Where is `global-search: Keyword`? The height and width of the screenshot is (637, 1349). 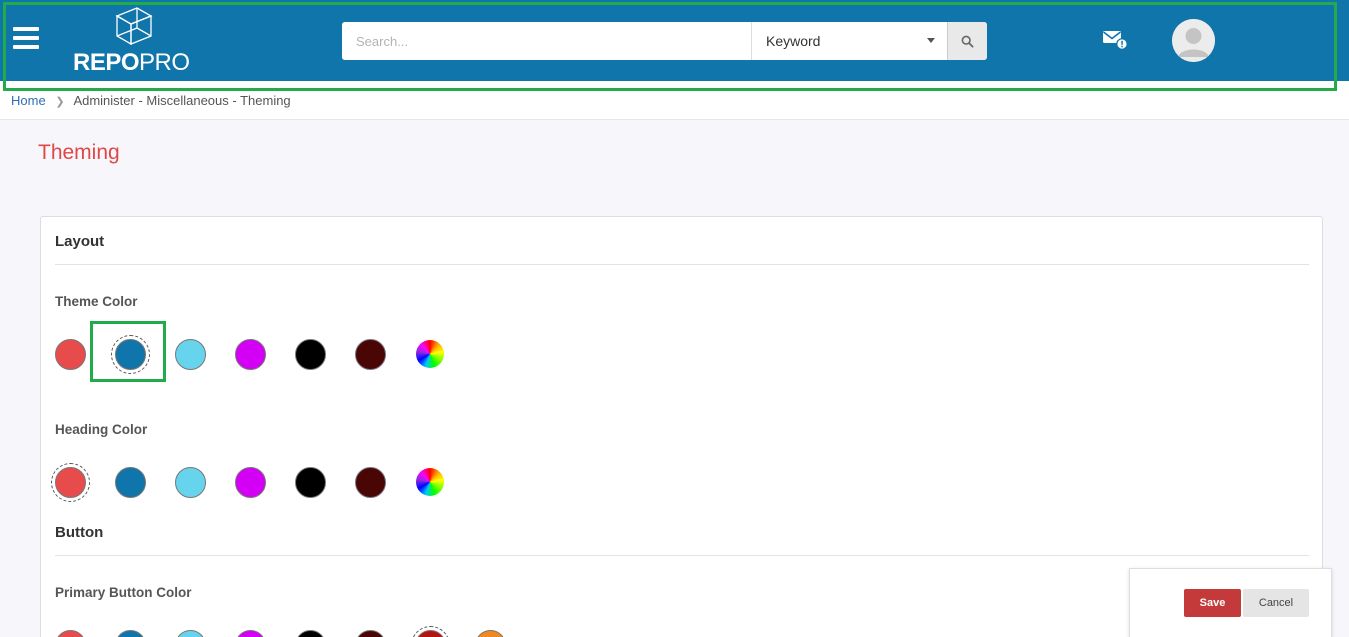 global-search: Keyword is located at coordinates (664, 41).